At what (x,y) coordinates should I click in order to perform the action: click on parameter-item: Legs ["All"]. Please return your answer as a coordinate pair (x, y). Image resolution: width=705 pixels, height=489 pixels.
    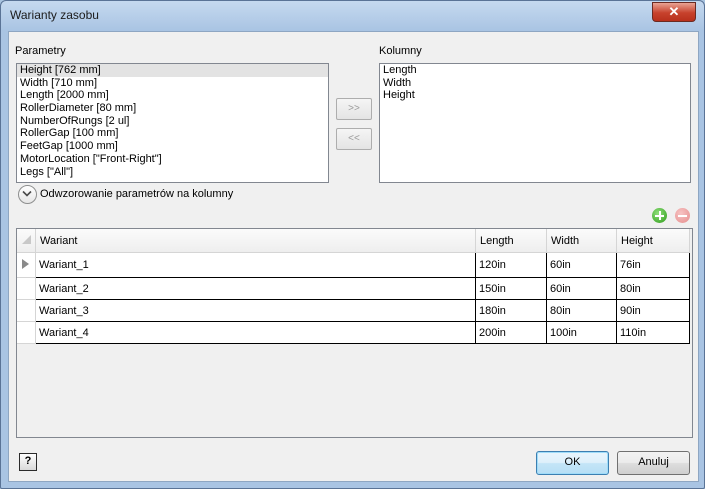
    Looking at the image, I should click on (172, 172).